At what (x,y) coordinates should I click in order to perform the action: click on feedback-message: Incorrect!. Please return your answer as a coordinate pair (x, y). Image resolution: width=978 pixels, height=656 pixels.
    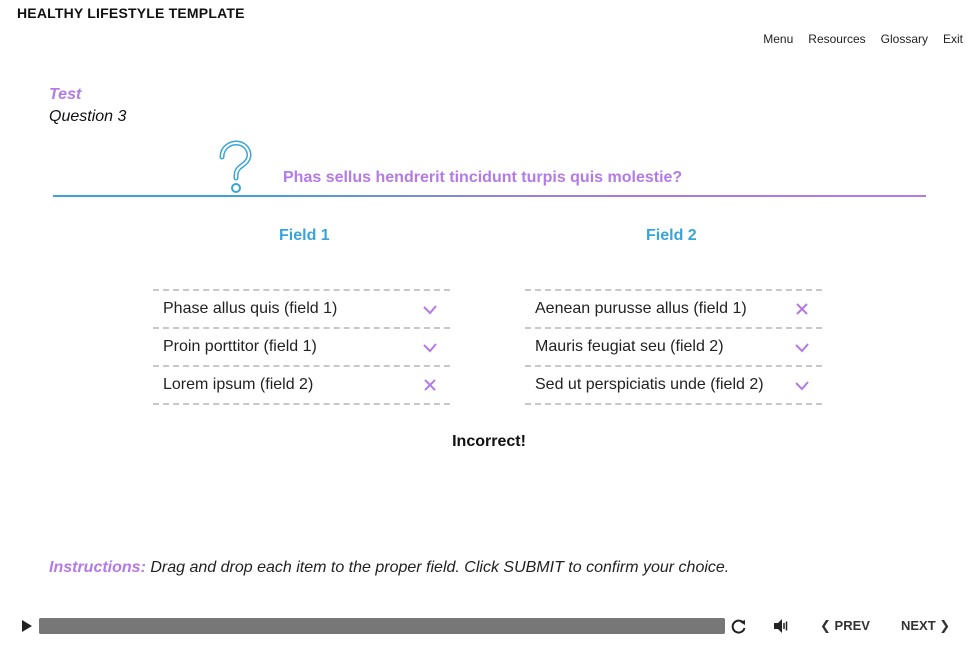
    Looking at the image, I should click on (489, 441).